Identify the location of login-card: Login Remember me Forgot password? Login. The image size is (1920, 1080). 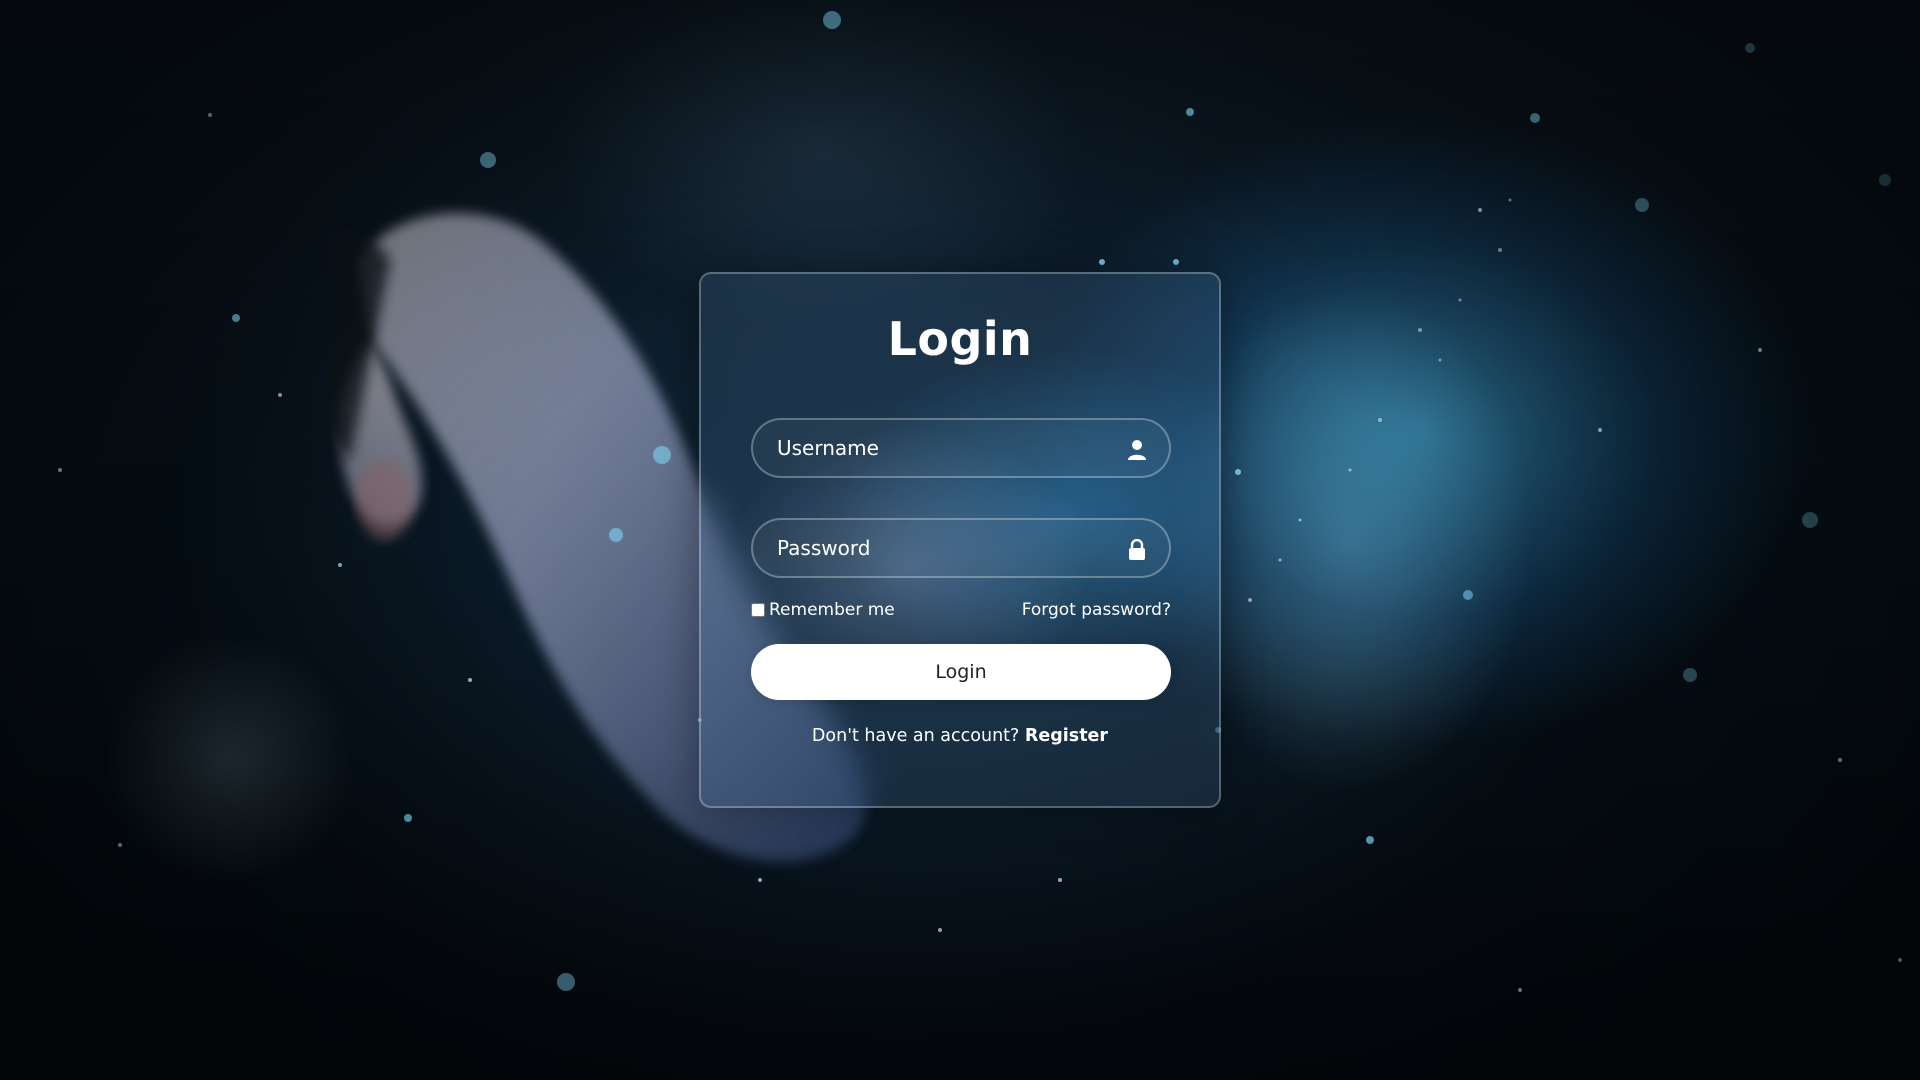
(960, 540).